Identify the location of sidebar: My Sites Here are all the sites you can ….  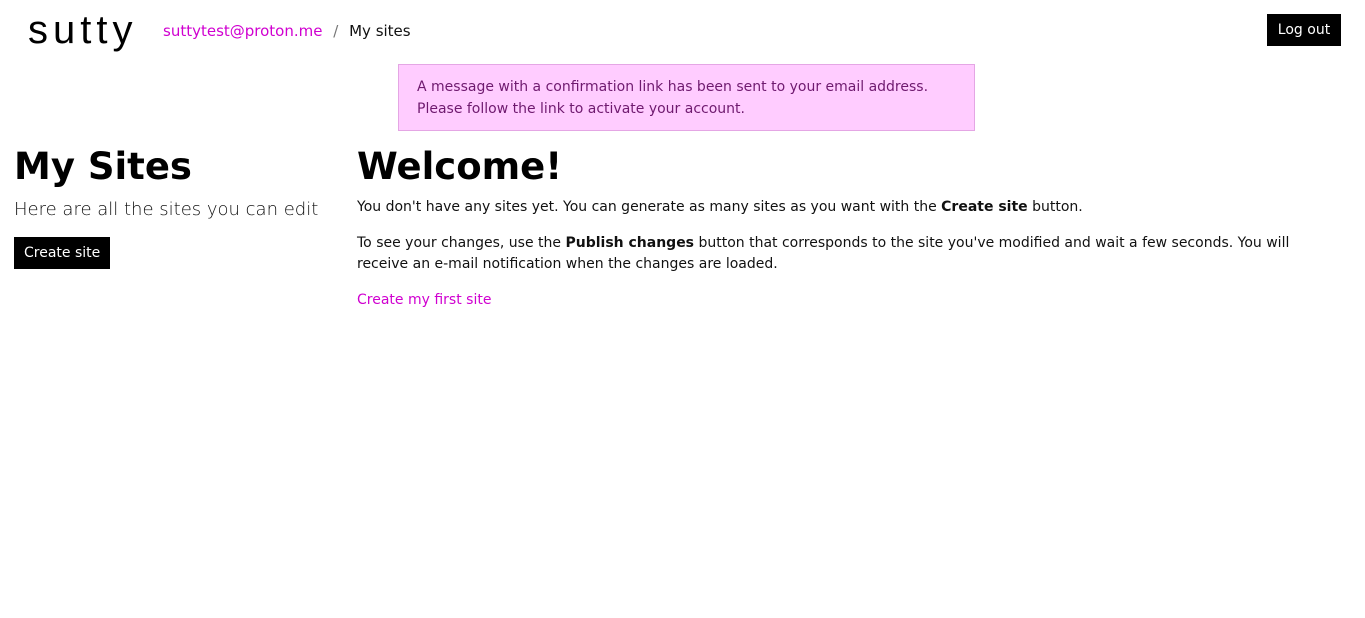
(174, 206).